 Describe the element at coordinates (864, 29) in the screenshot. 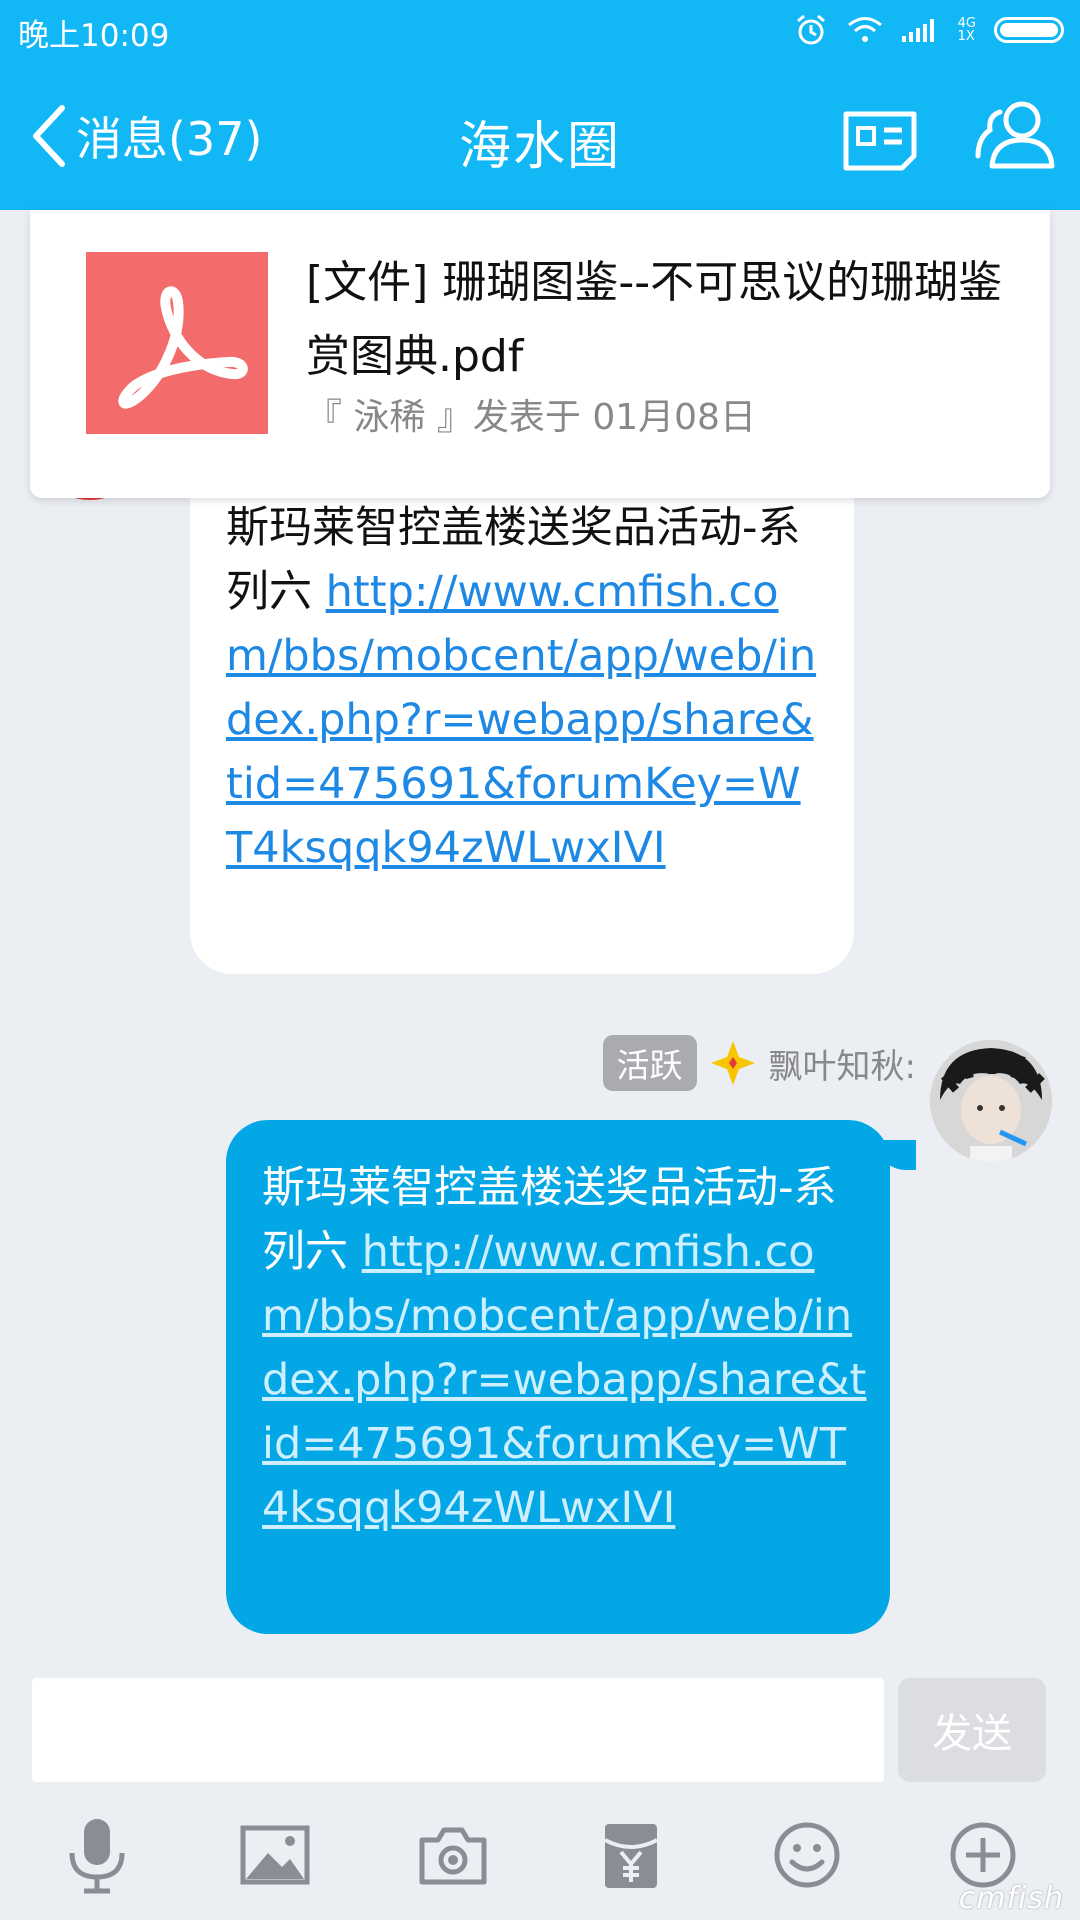

I see `wifi-icon` at that location.